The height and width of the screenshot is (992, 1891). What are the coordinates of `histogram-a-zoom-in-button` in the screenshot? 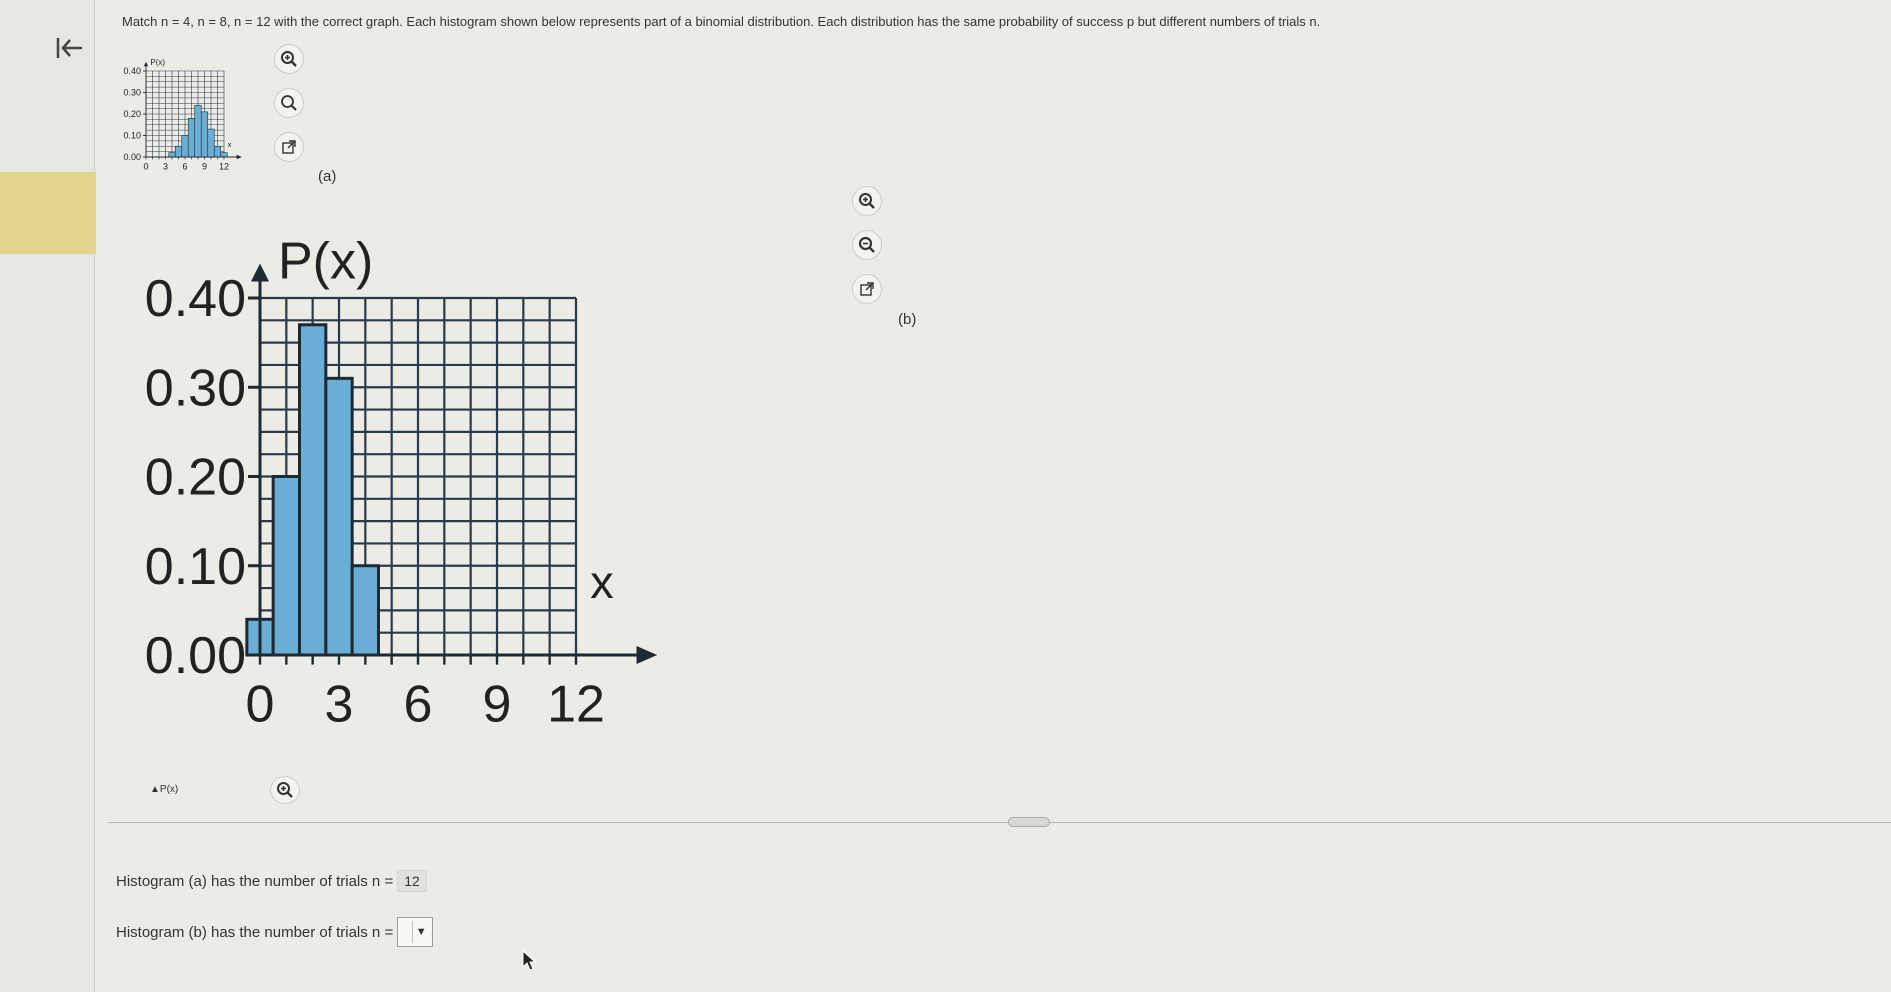 It's located at (289, 59).